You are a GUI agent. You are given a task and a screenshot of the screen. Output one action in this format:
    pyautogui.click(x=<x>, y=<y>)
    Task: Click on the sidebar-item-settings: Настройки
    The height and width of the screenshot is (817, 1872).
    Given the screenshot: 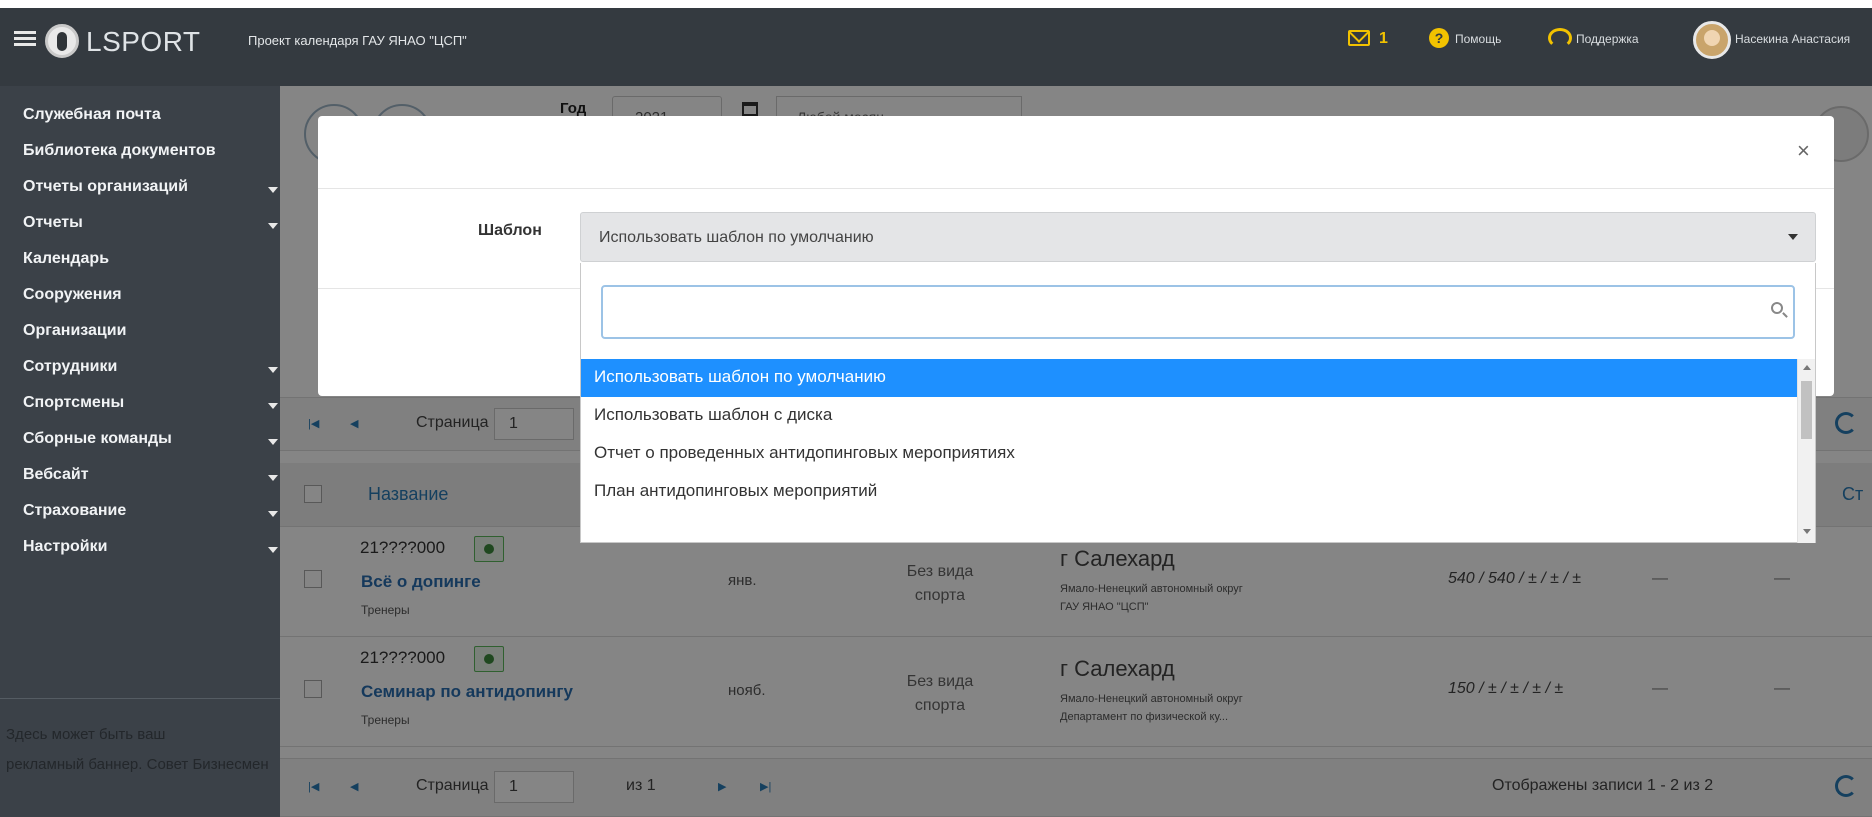 What is the action you would take?
    pyautogui.click(x=65, y=547)
    